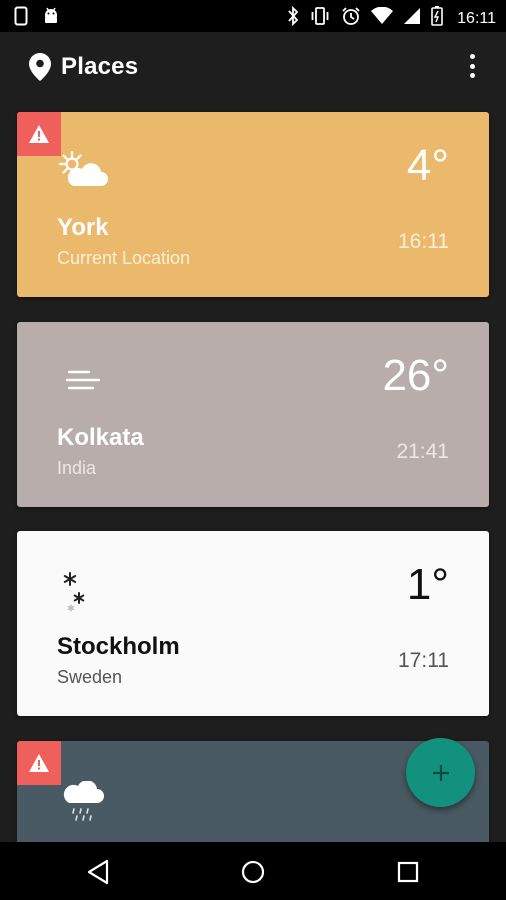 The width and height of the screenshot is (506, 900). What do you see at coordinates (472, 66) in the screenshot?
I see `more-vert-icon` at bounding box center [472, 66].